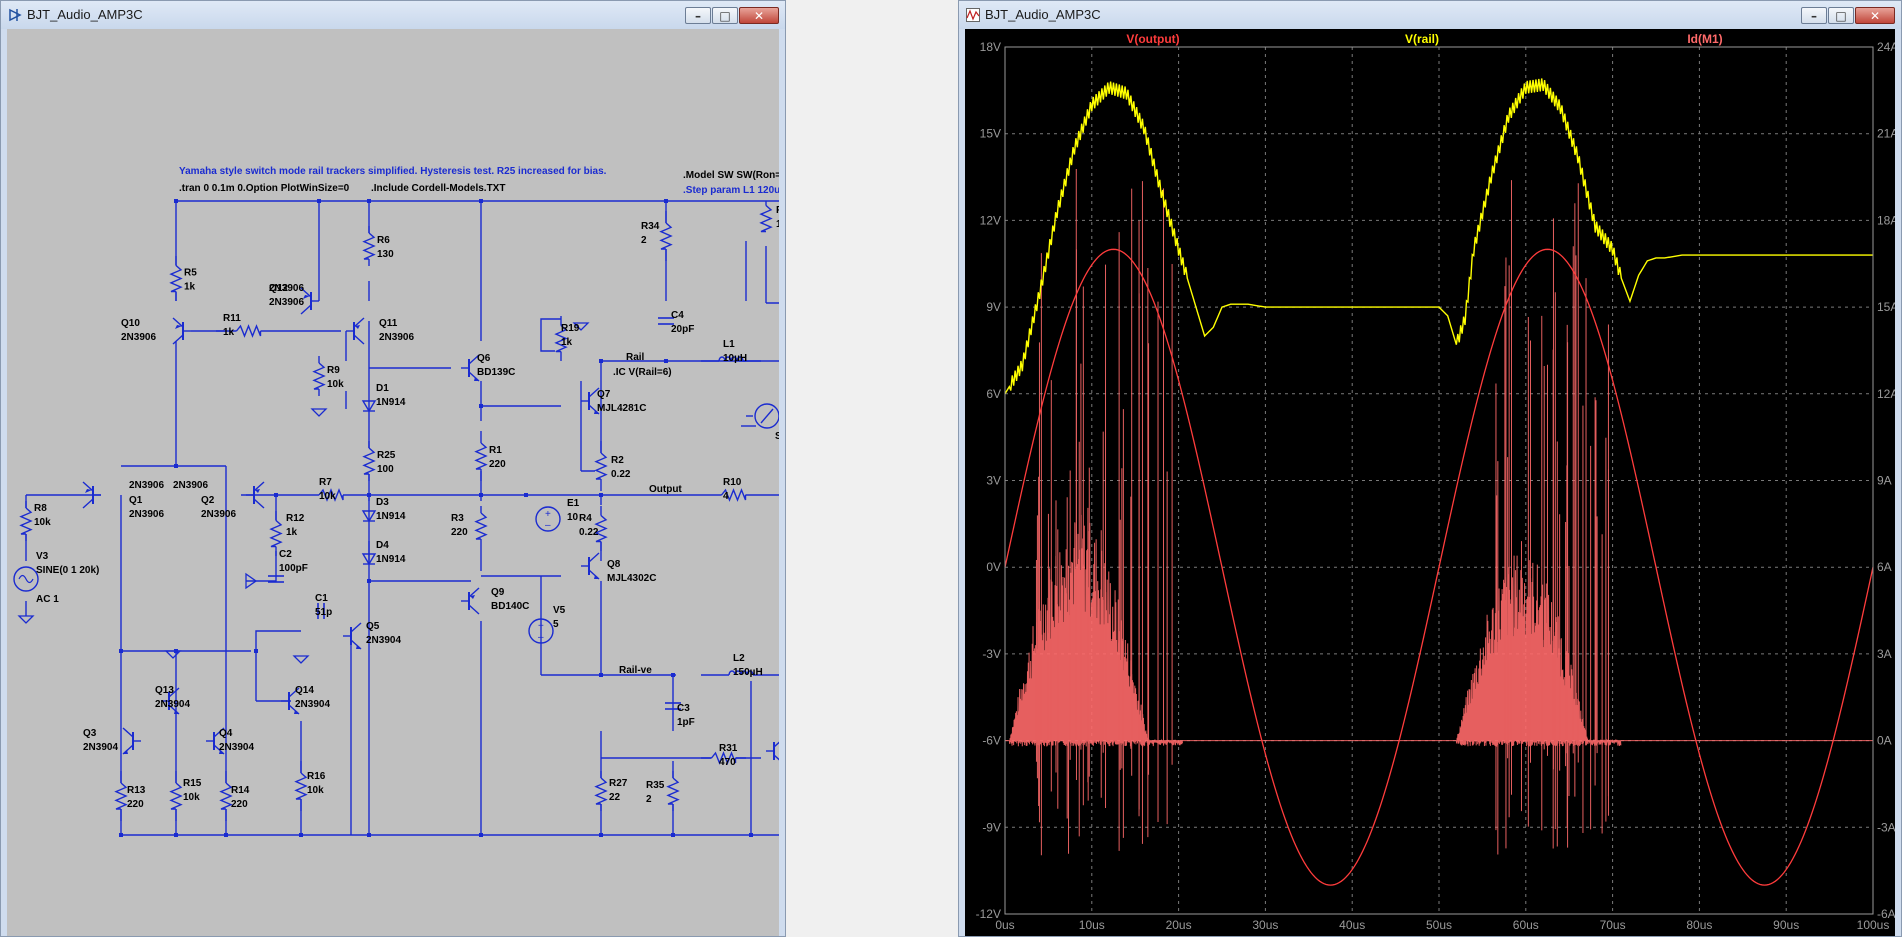 The width and height of the screenshot is (1902, 937). I want to click on e1-ref: E1, so click(573, 503).